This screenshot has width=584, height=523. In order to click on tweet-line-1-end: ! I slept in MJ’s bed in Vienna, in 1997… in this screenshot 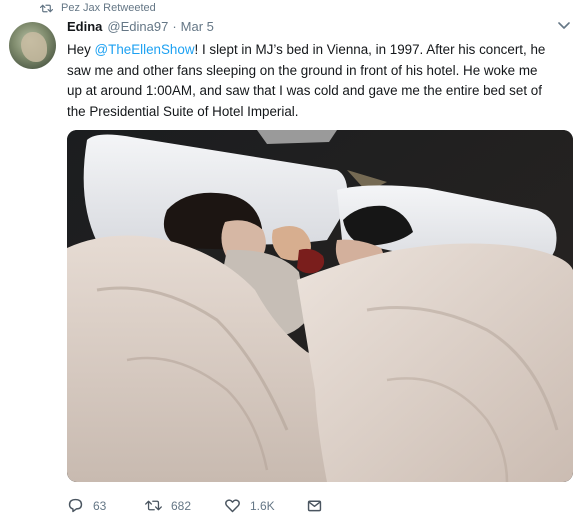, I will do `click(370, 49)`.